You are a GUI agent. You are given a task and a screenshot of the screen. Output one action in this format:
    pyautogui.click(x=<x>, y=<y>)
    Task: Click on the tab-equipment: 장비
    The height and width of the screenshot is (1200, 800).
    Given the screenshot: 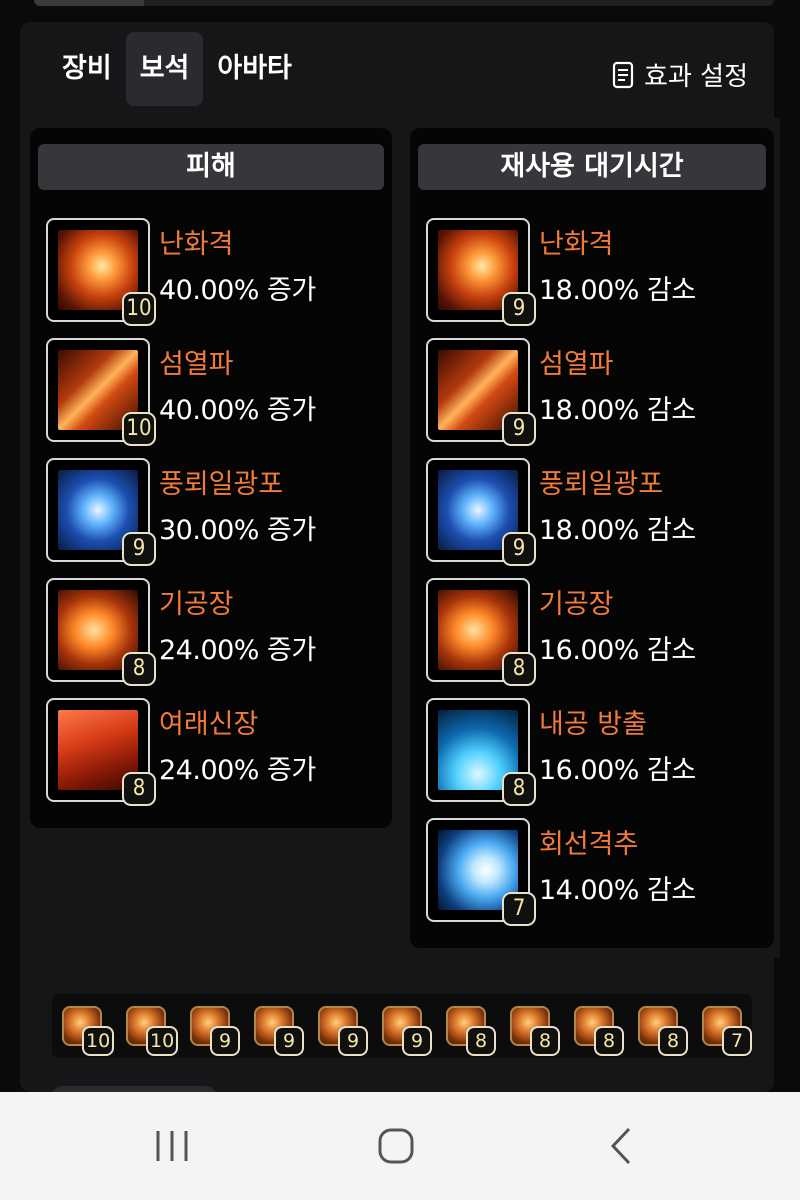 What is the action you would take?
    pyautogui.click(x=87, y=69)
    